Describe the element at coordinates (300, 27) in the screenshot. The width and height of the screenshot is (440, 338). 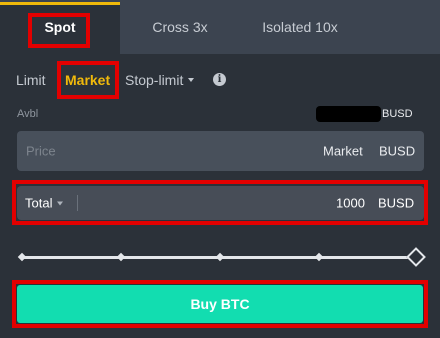
I see `tab-isolated-10x: Isolated 10x` at that location.